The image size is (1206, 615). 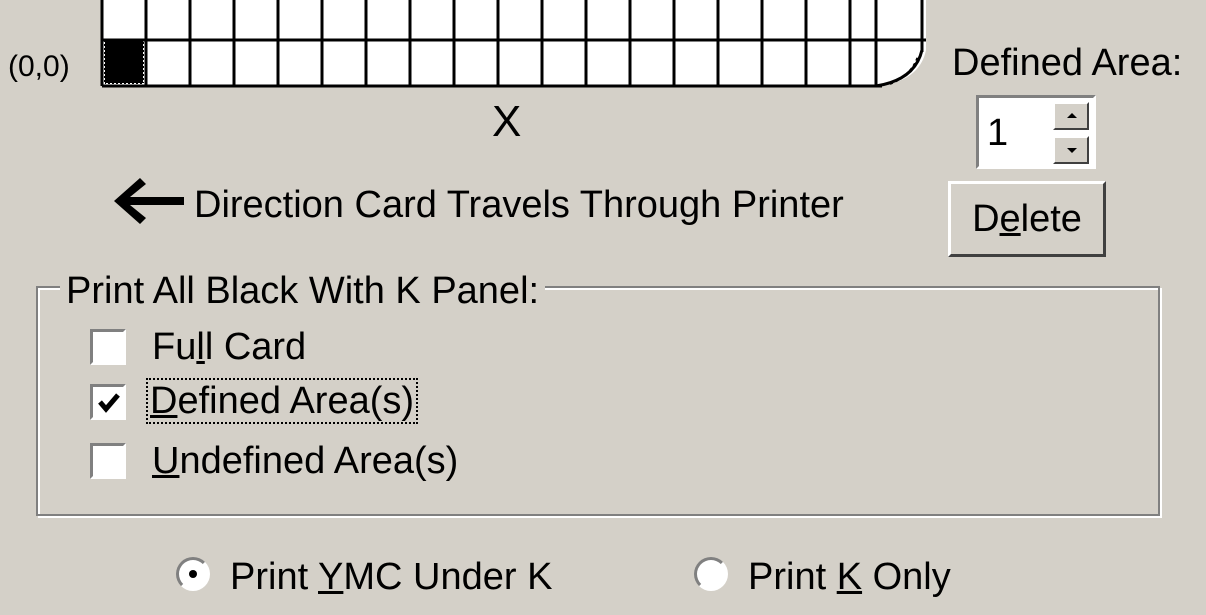 I want to click on print-k-only-label-accel: K, so click(x=849, y=577).